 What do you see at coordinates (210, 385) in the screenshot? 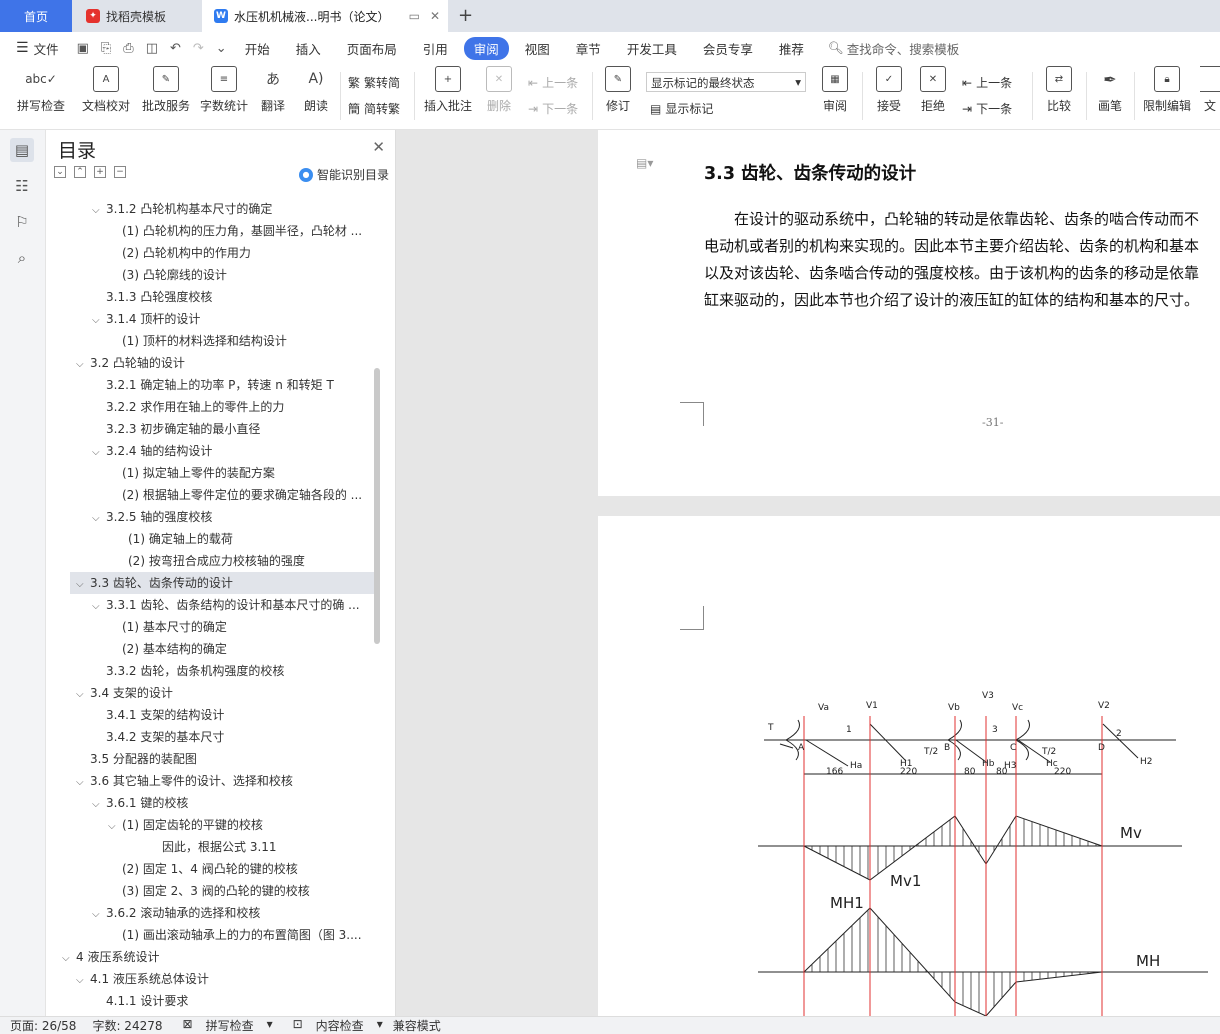
I see `toc-item: 3.2.1 确定轴上的功率 P，转速 n 和转矩 T` at bounding box center [210, 385].